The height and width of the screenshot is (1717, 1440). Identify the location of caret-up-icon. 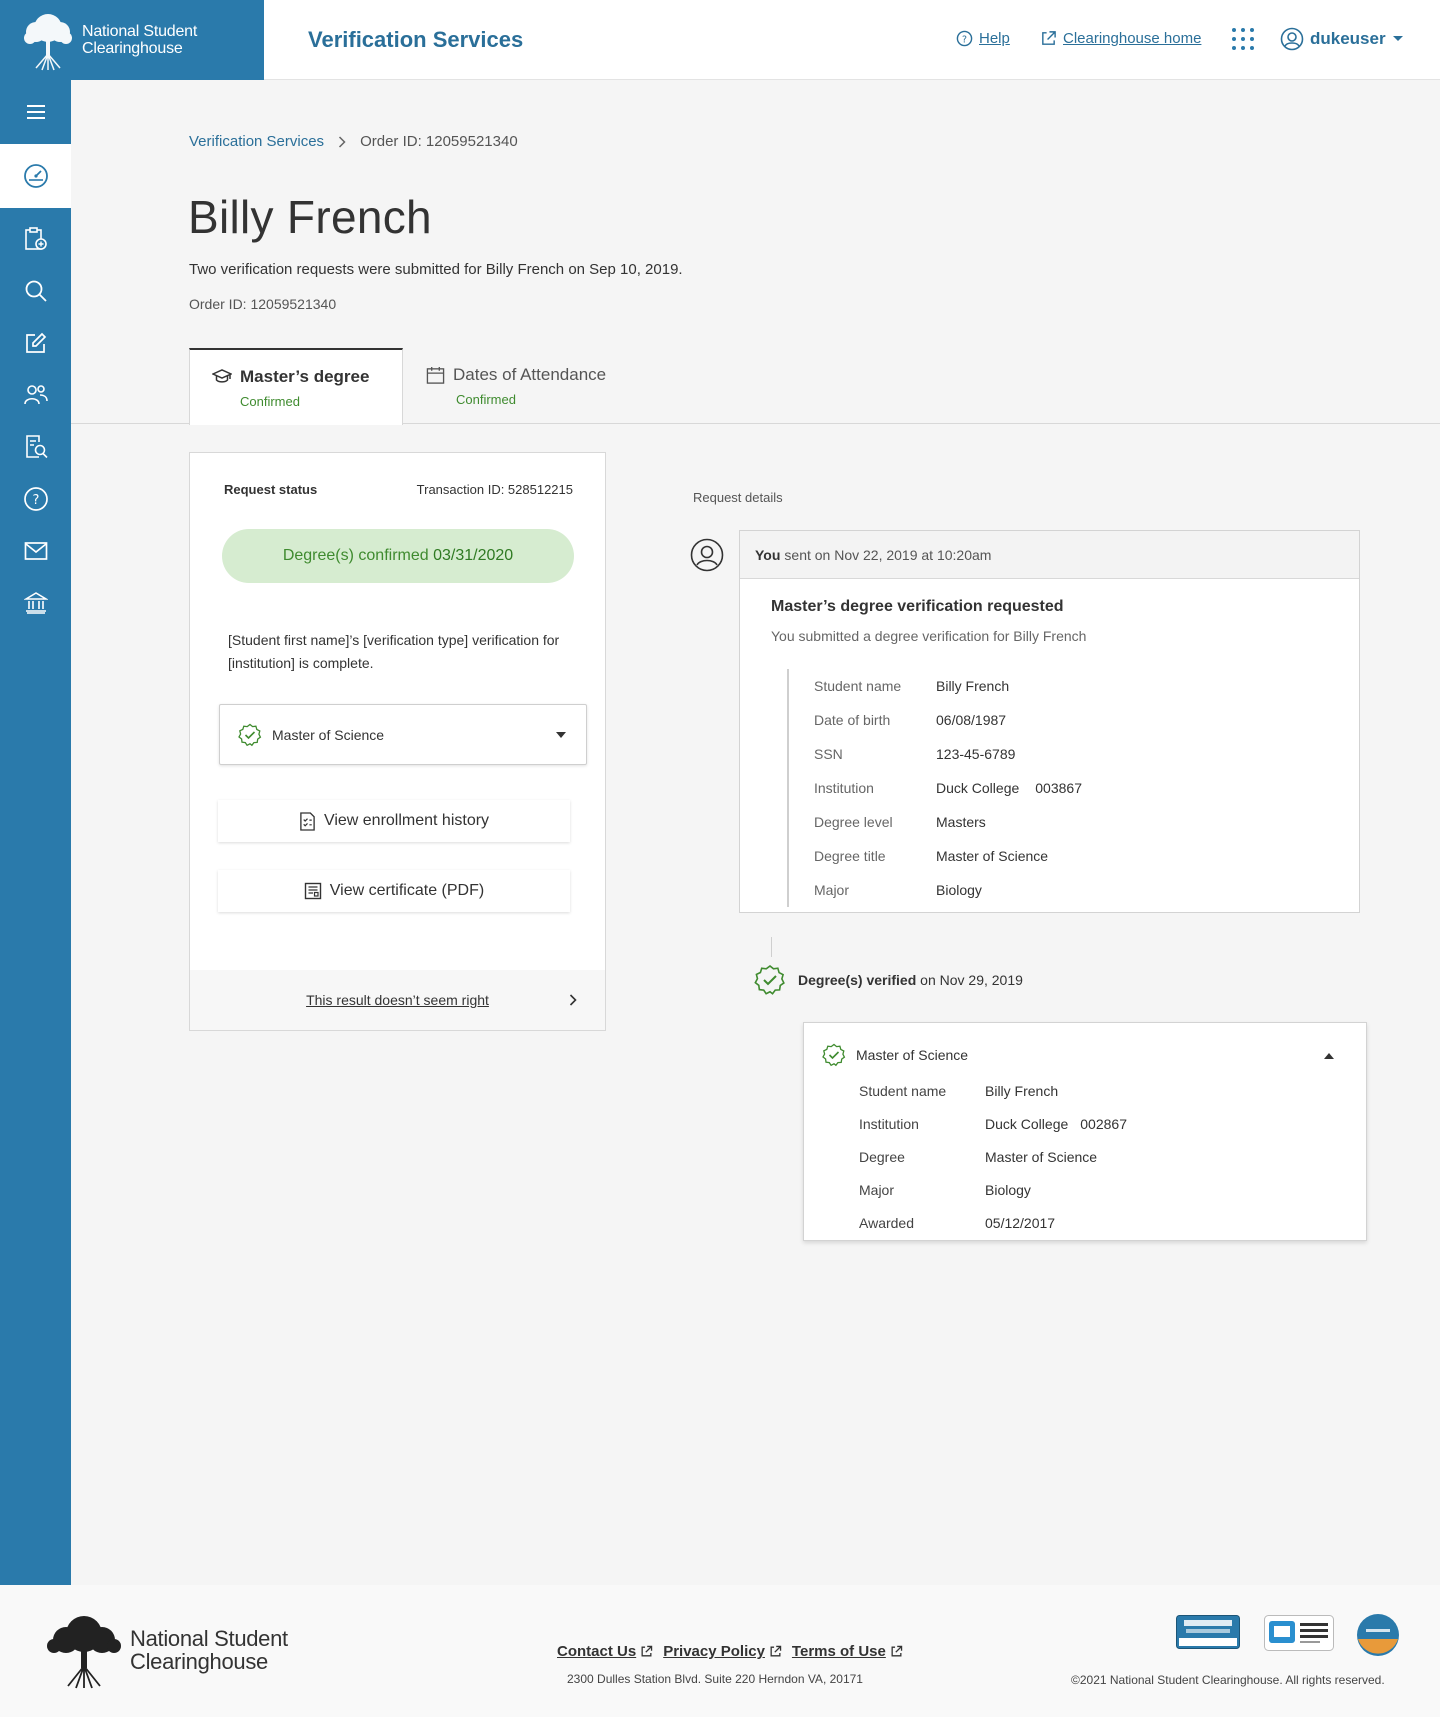
(1329, 1056).